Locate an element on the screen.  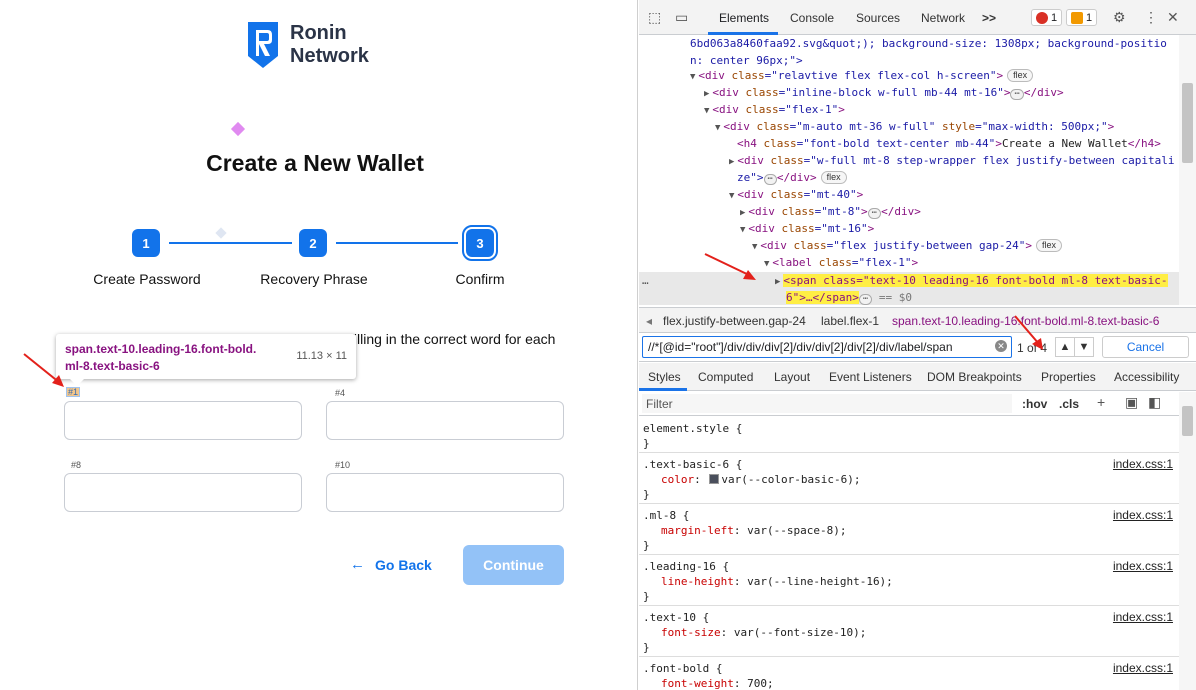
error-icon is located at coordinates (1042, 17).